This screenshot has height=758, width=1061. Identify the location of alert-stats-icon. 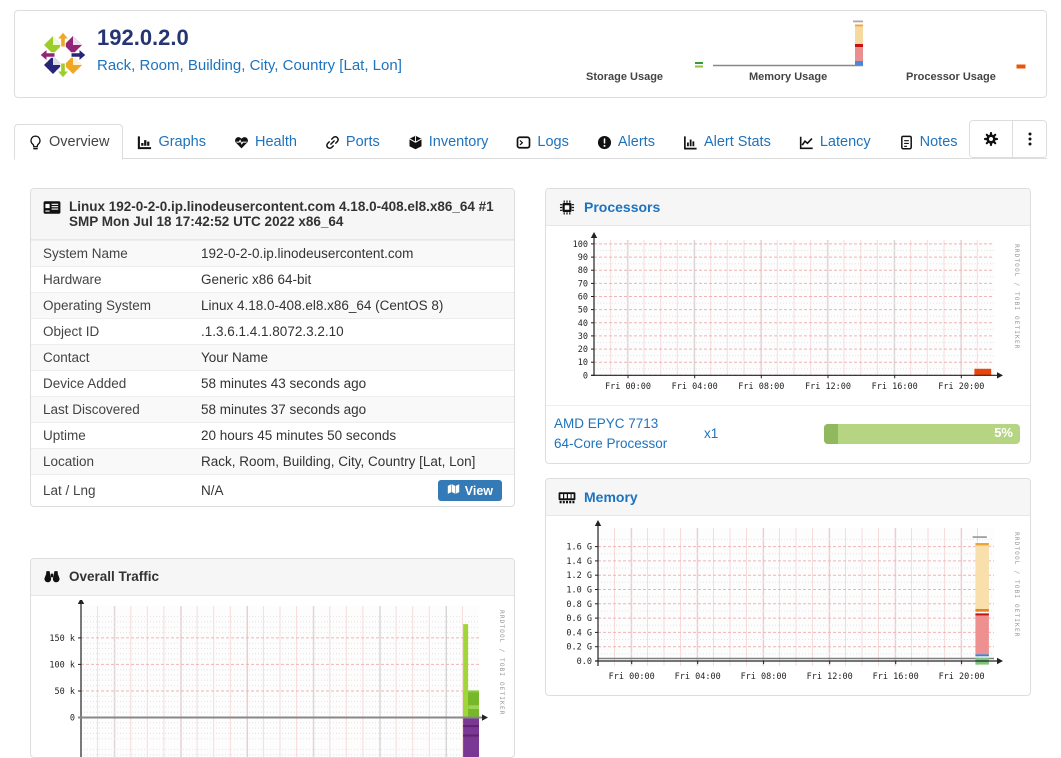
(690, 142).